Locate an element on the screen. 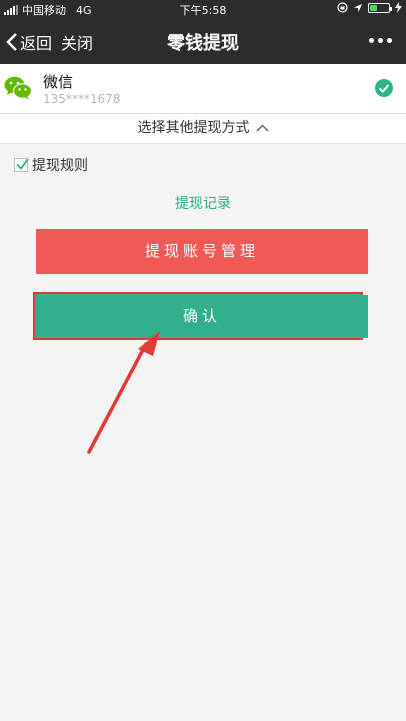 The width and height of the screenshot is (406, 721). checkbox-icon is located at coordinates (21, 165).